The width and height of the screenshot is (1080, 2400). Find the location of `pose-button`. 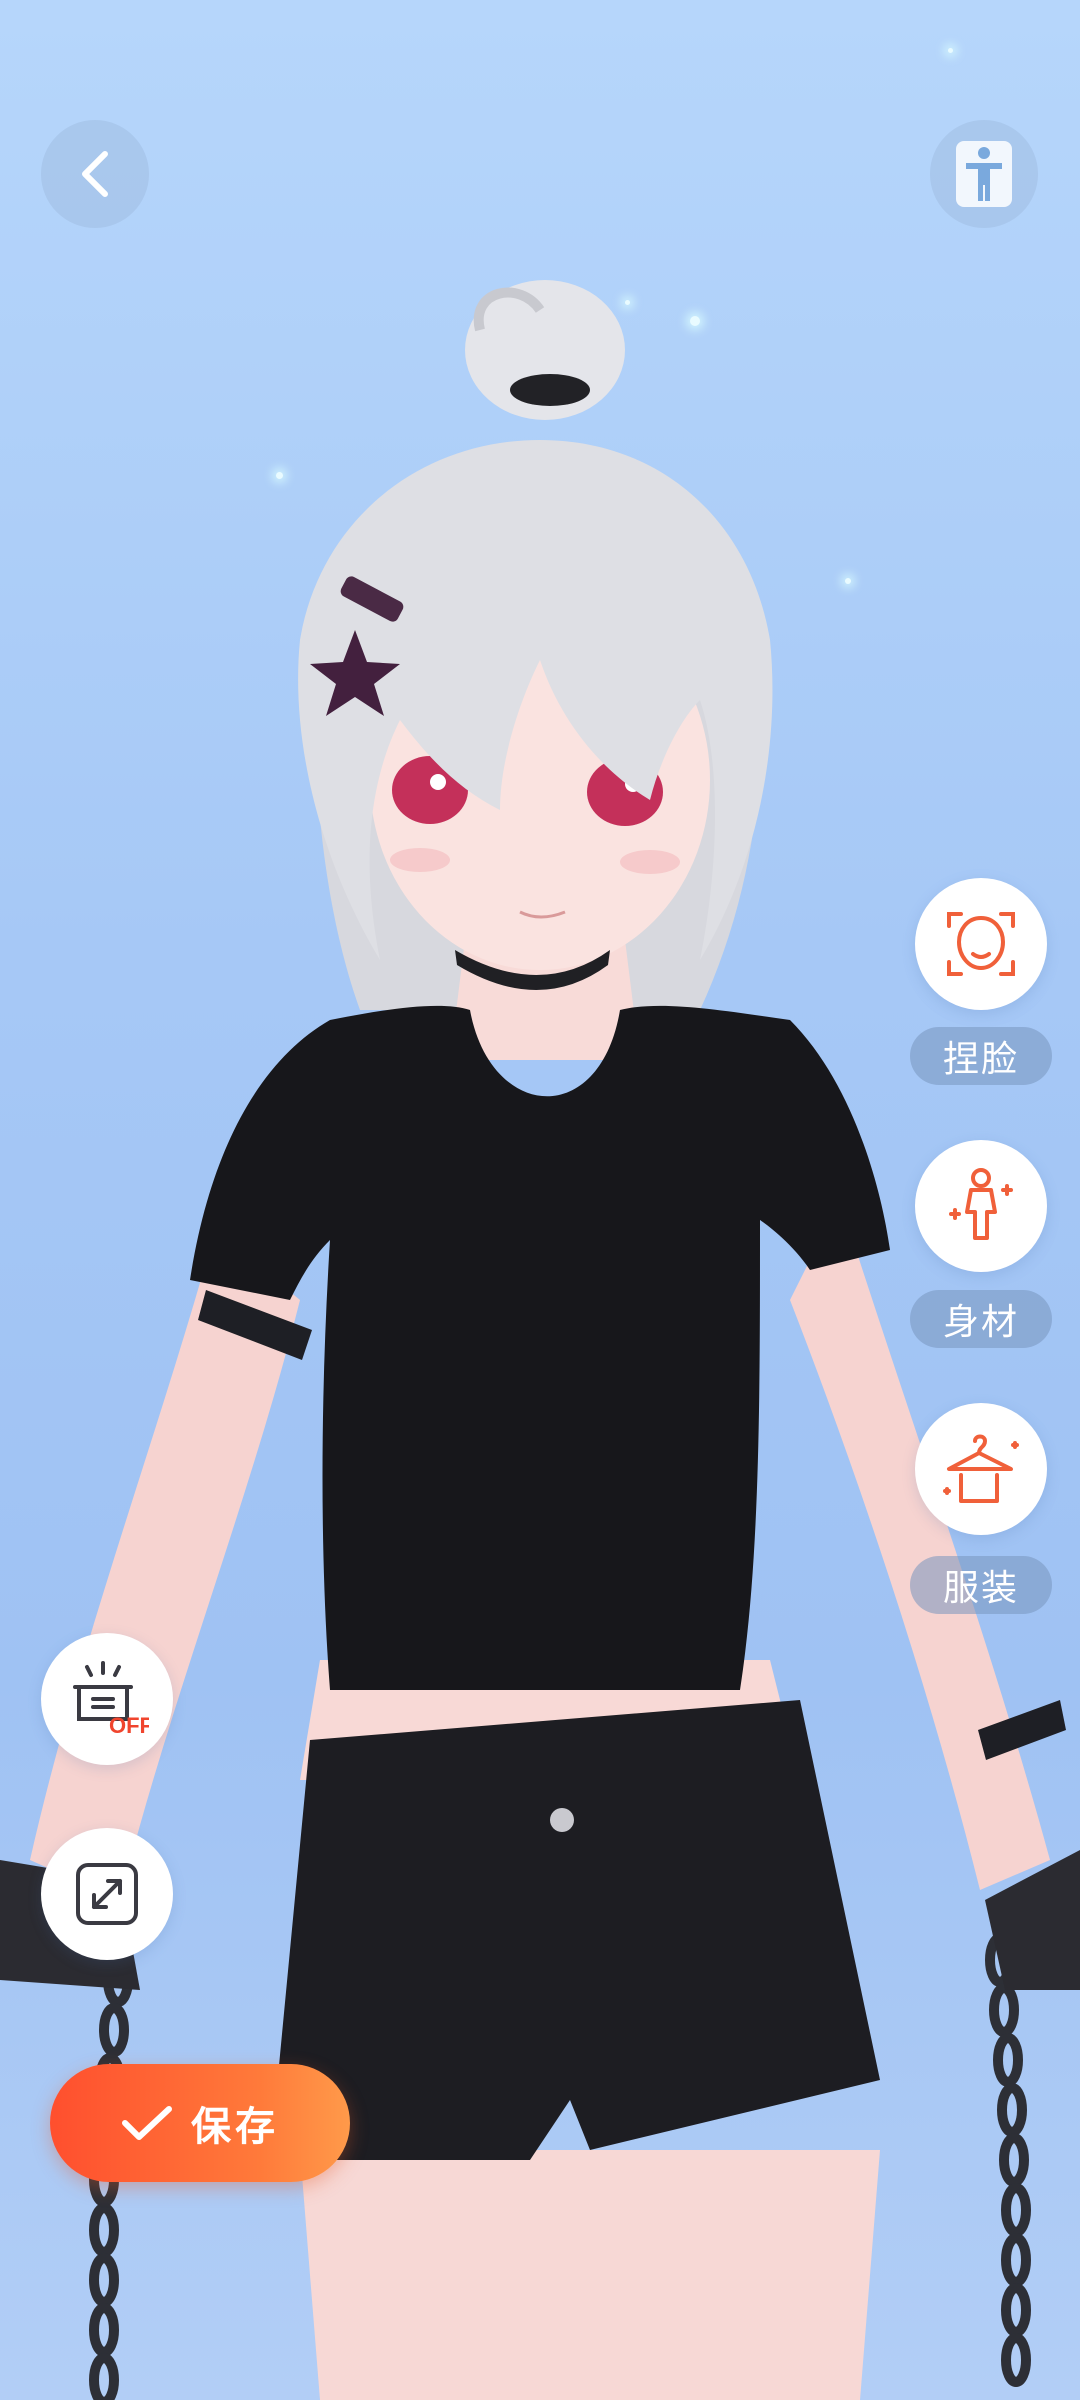

pose-button is located at coordinates (984, 174).